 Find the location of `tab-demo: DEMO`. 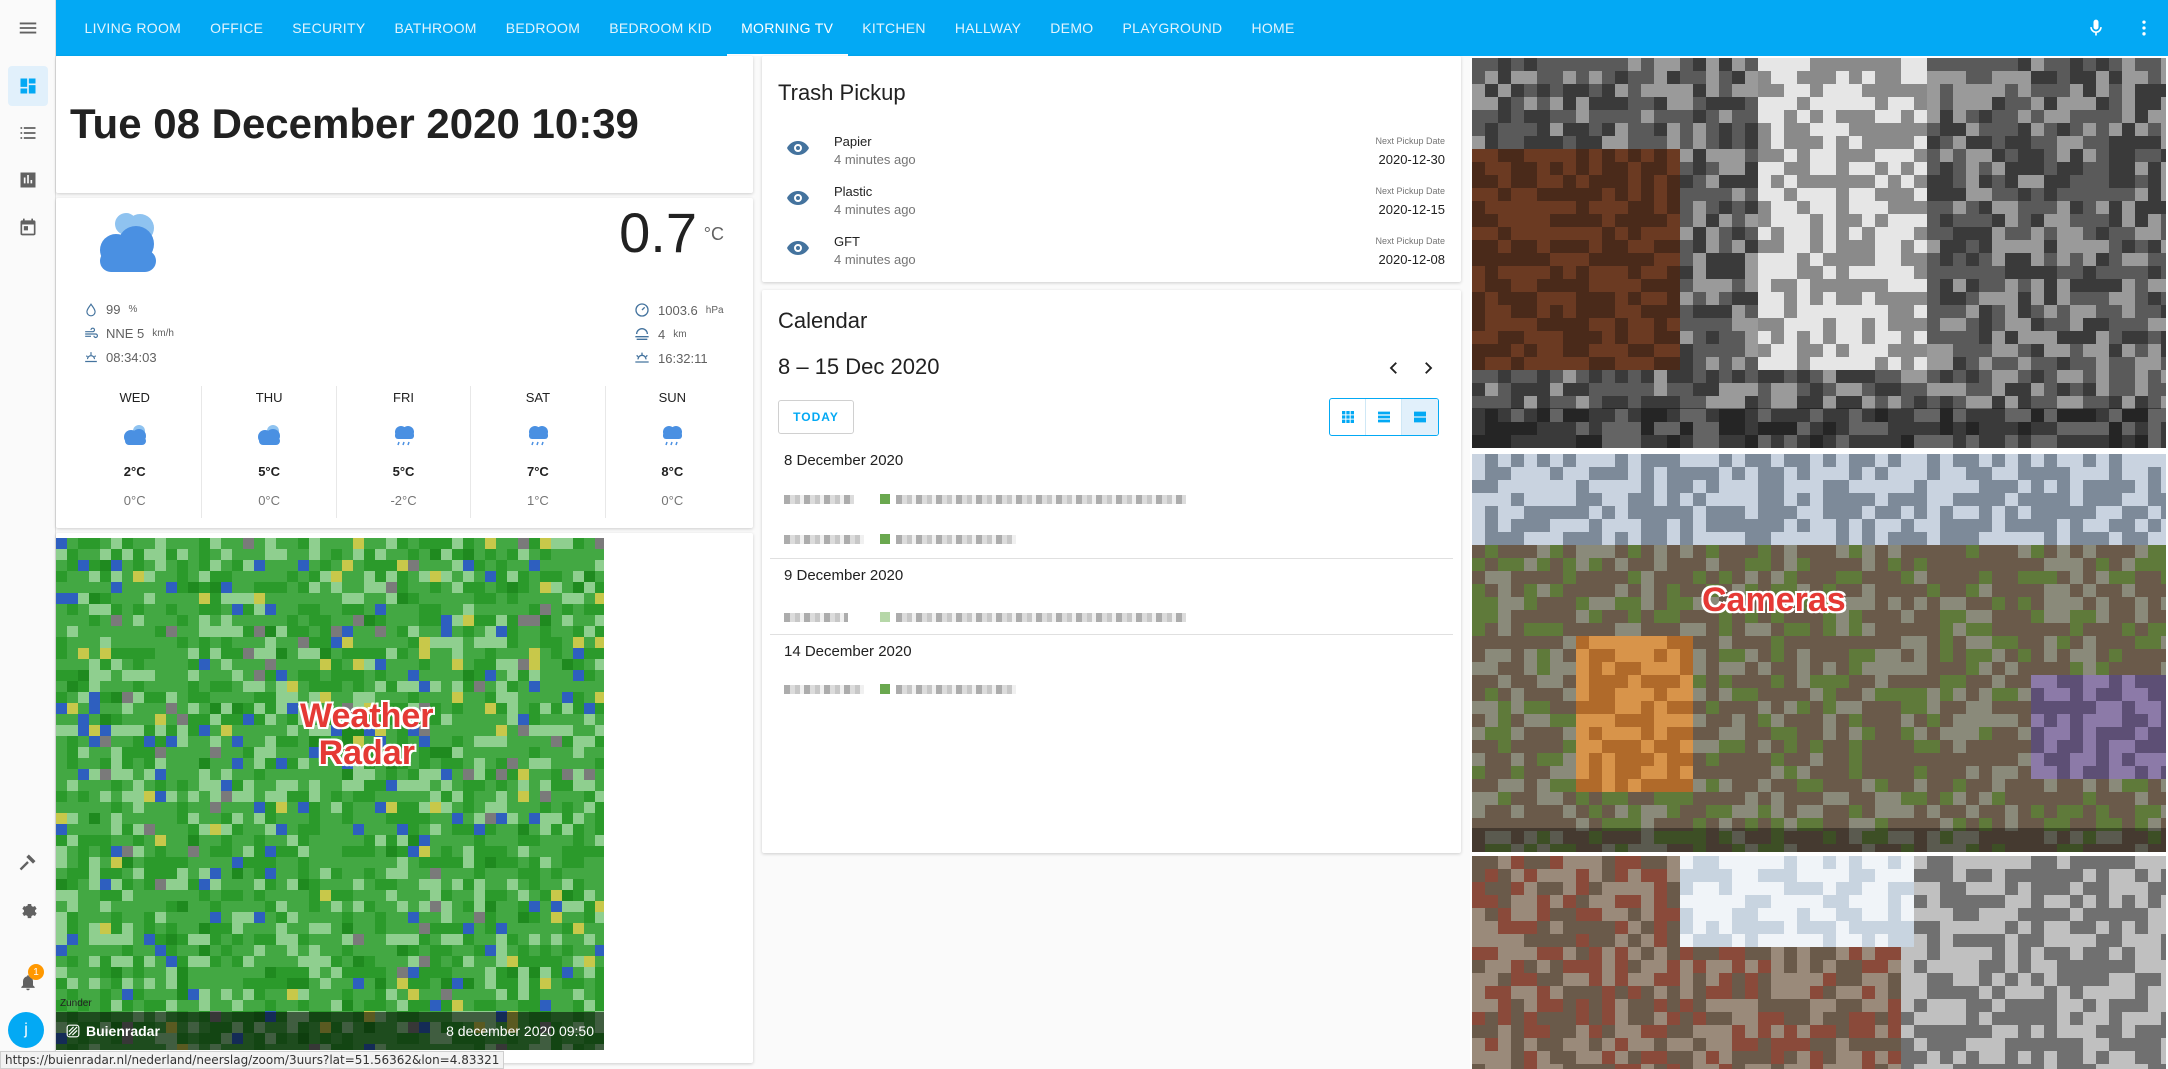

tab-demo: DEMO is located at coordinates (1072, 28).